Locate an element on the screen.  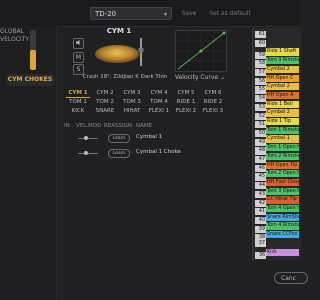
cym-chokes-button: CYM CHOKES is located at coordinates (30, 80).